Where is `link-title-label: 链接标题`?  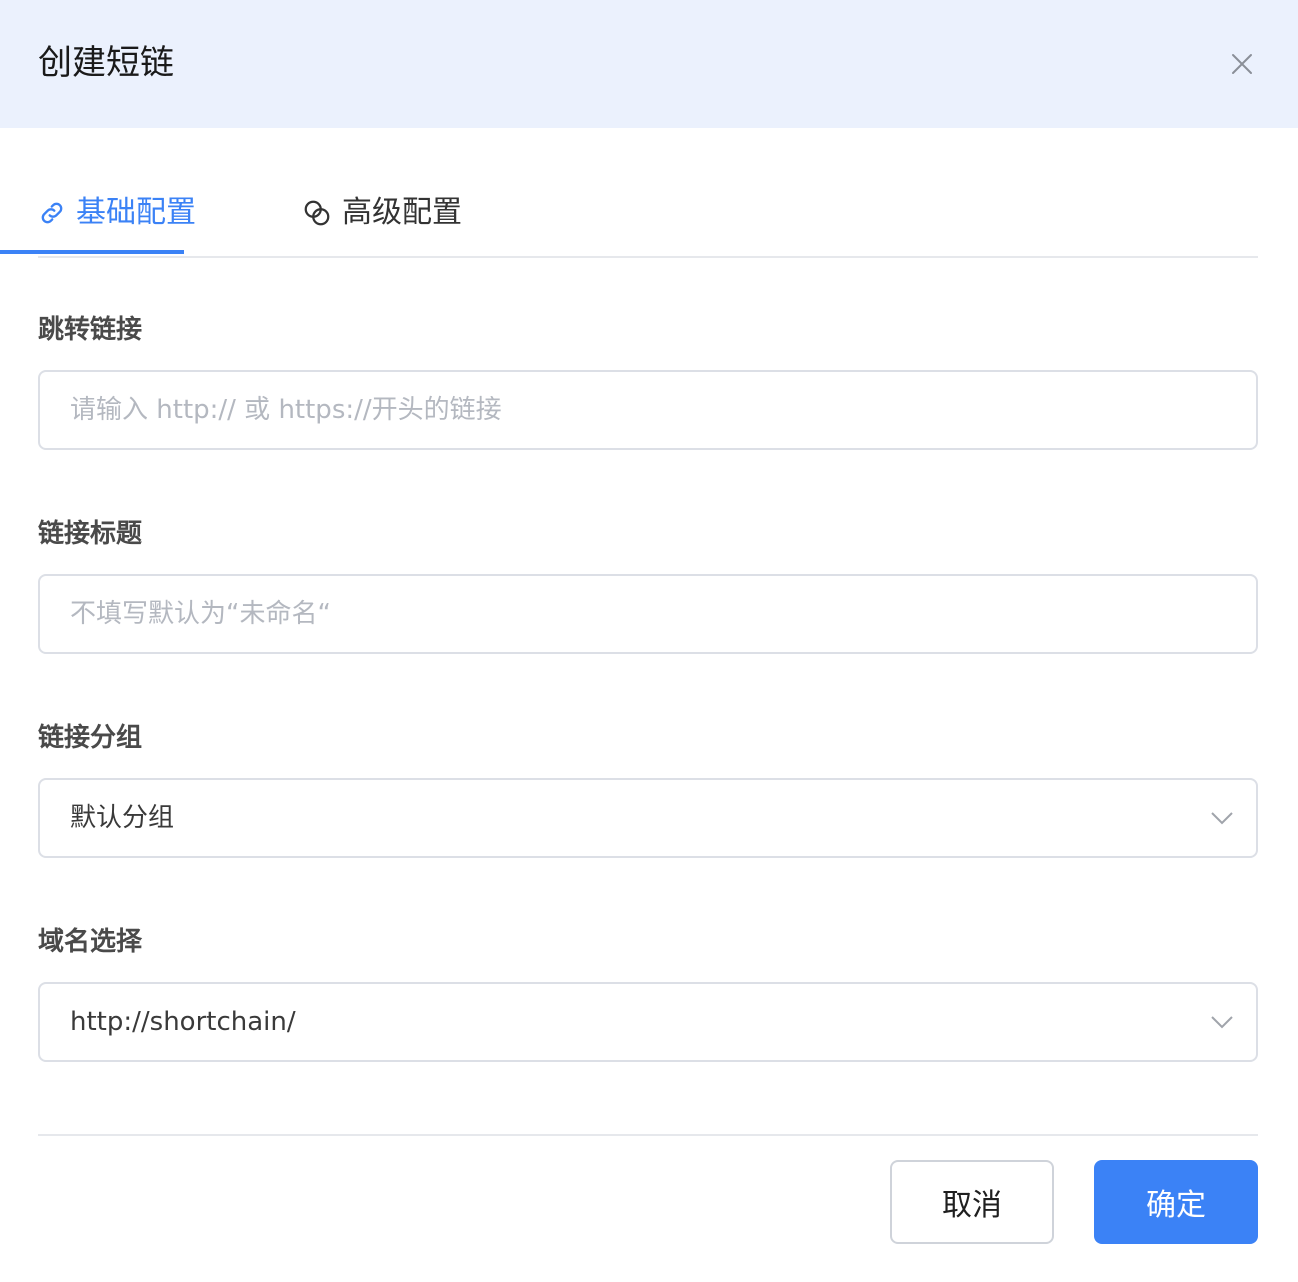 link-title-label: 链接标题 is located at coordinates (90, 534).